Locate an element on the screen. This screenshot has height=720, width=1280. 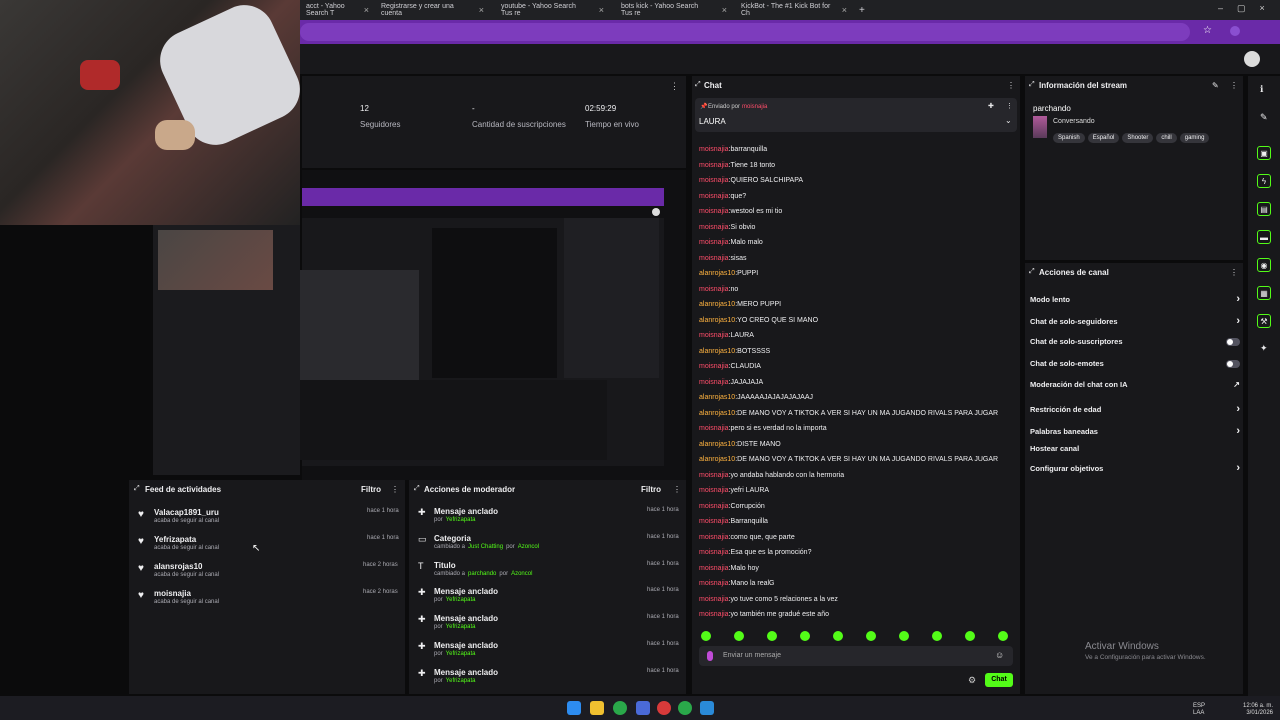
channel-action-row: Palabras baneadas › is located at coordinates (1135, 431).